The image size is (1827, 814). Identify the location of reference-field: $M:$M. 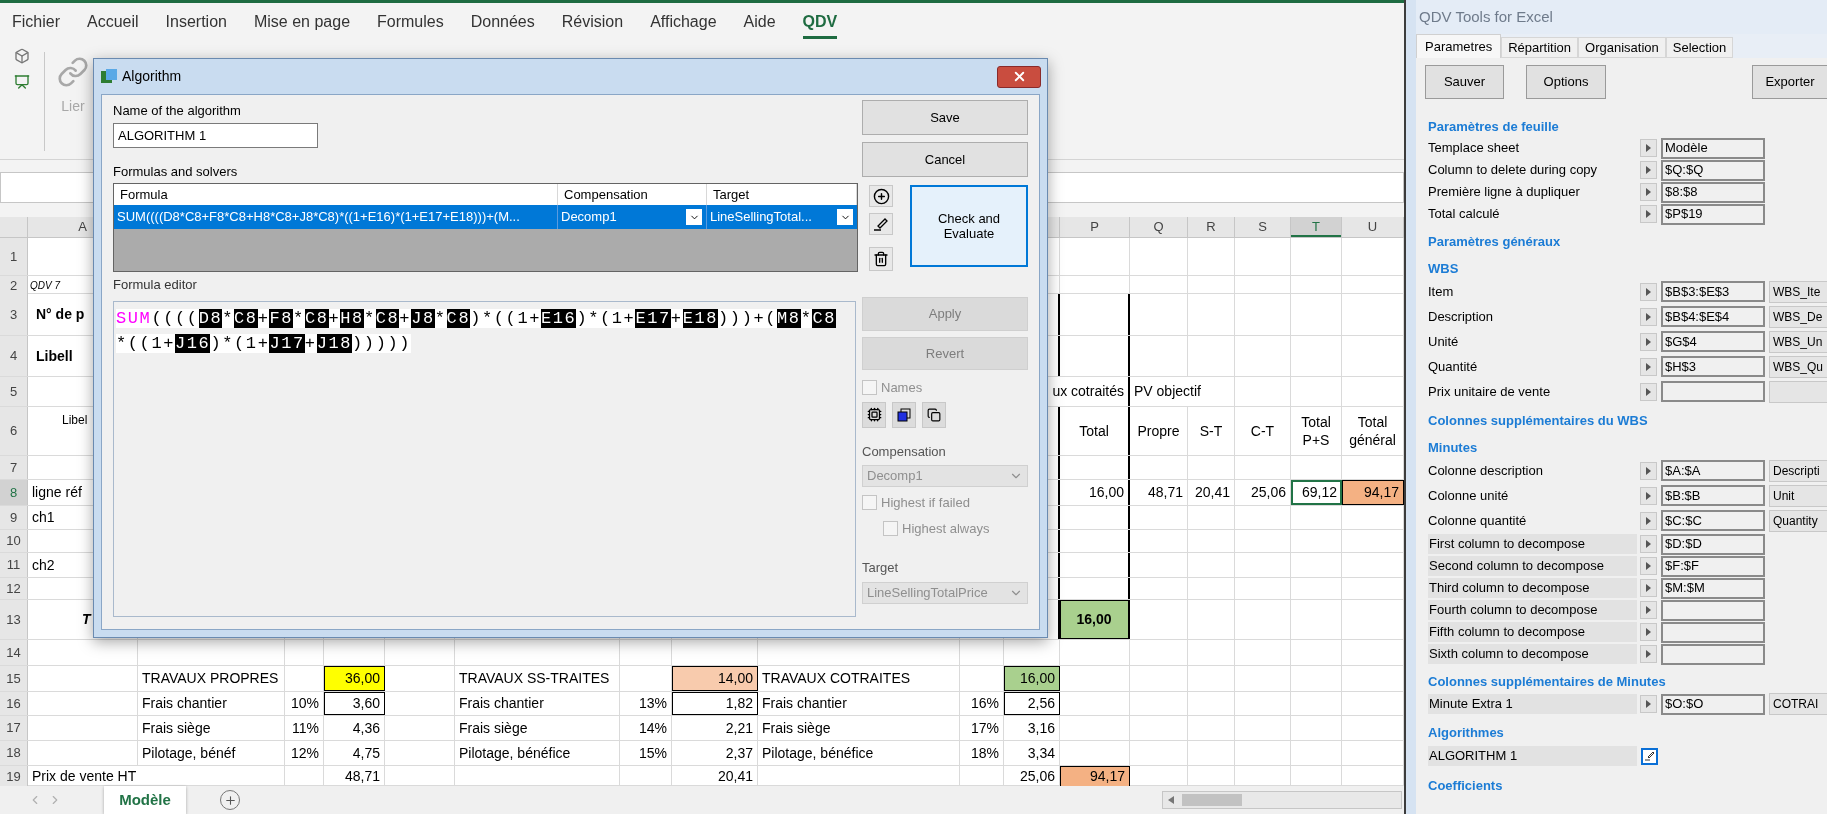
(1713, 588).